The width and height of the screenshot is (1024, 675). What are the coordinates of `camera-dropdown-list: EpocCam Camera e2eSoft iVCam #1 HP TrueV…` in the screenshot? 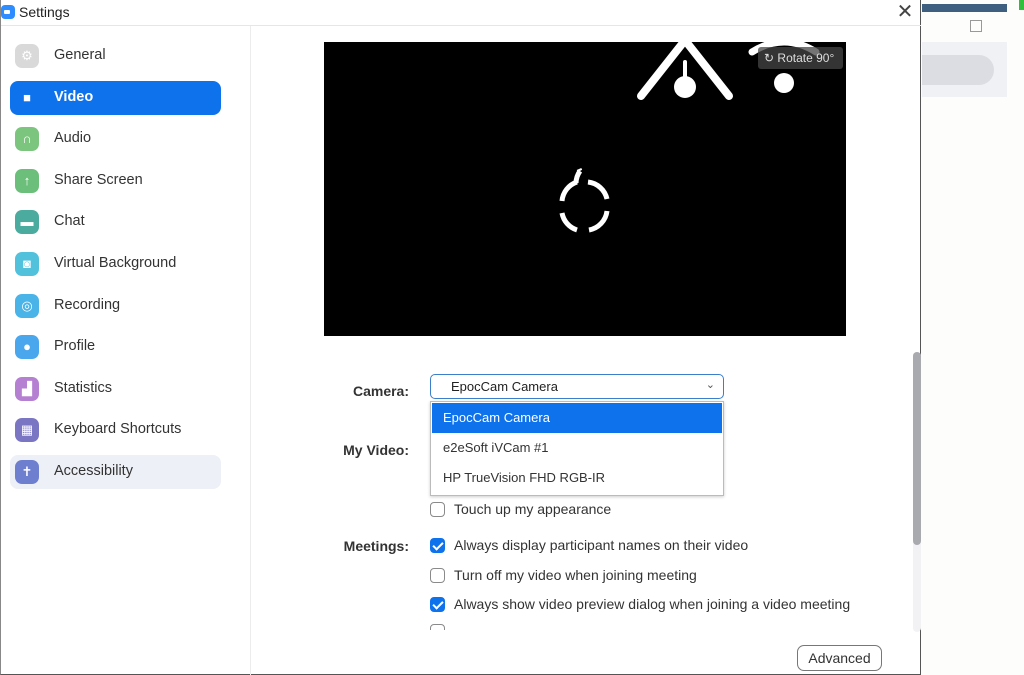 It's located at (577, 448).